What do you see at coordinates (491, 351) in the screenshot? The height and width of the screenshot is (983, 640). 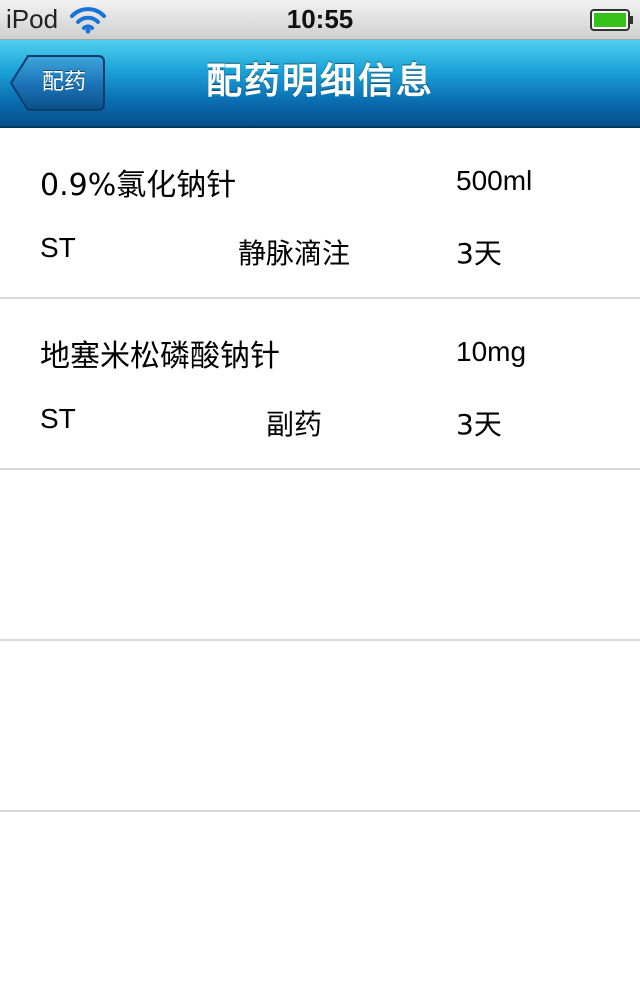 I see `medication-dose: 10mg` at bounding box center [491, 351].